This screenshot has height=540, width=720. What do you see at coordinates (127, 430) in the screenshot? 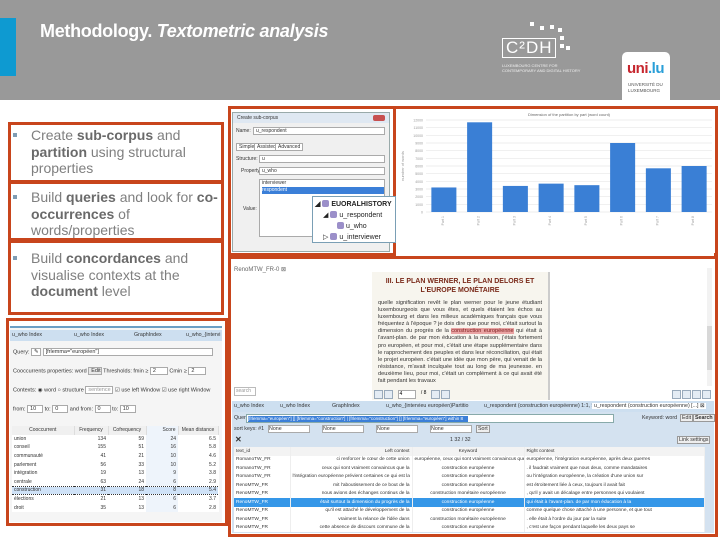
I see `column-header: Cofrequency` at bounding box center [127, 430].